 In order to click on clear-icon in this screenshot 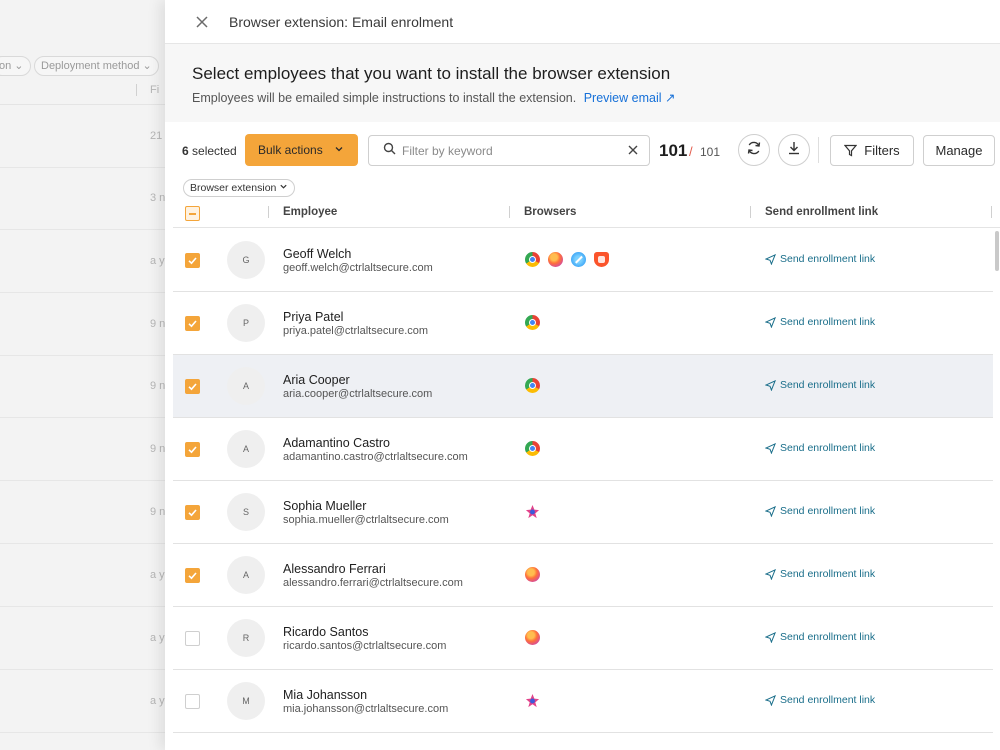, I will do `click(633, 152)`.